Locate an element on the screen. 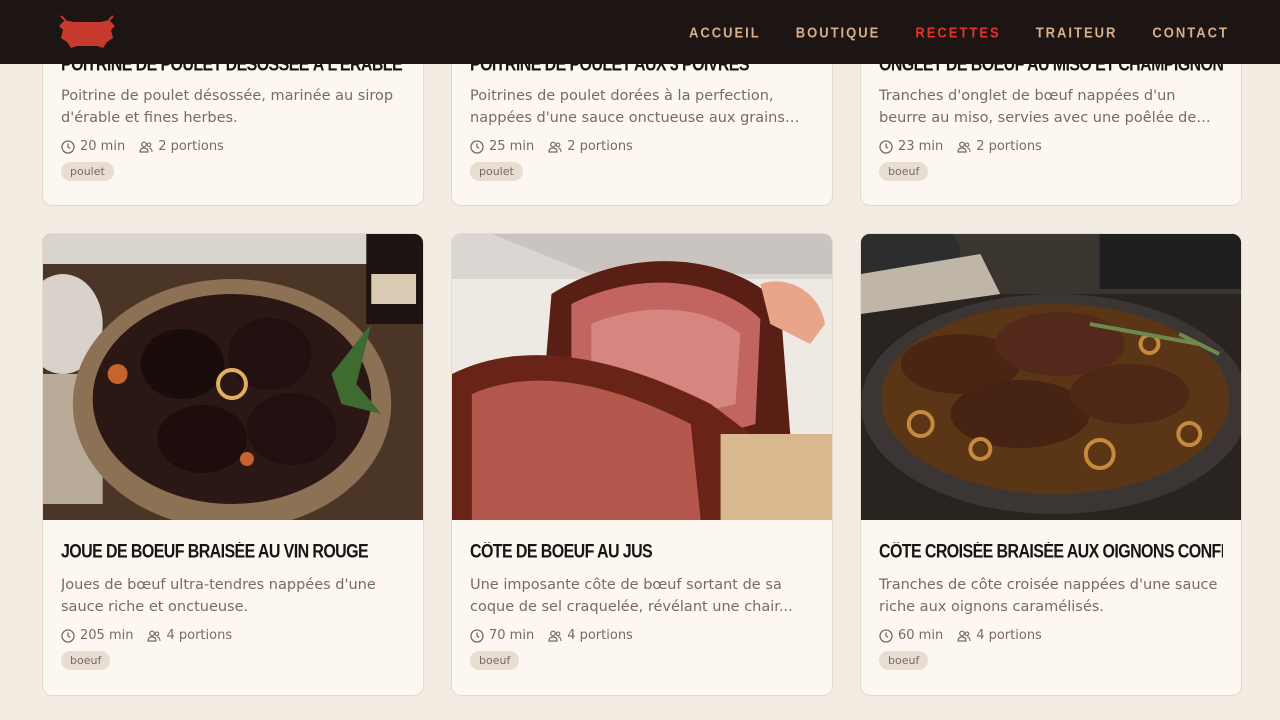  recipe-meta: 20 min 2 portions is located at coordinates (233, 146).